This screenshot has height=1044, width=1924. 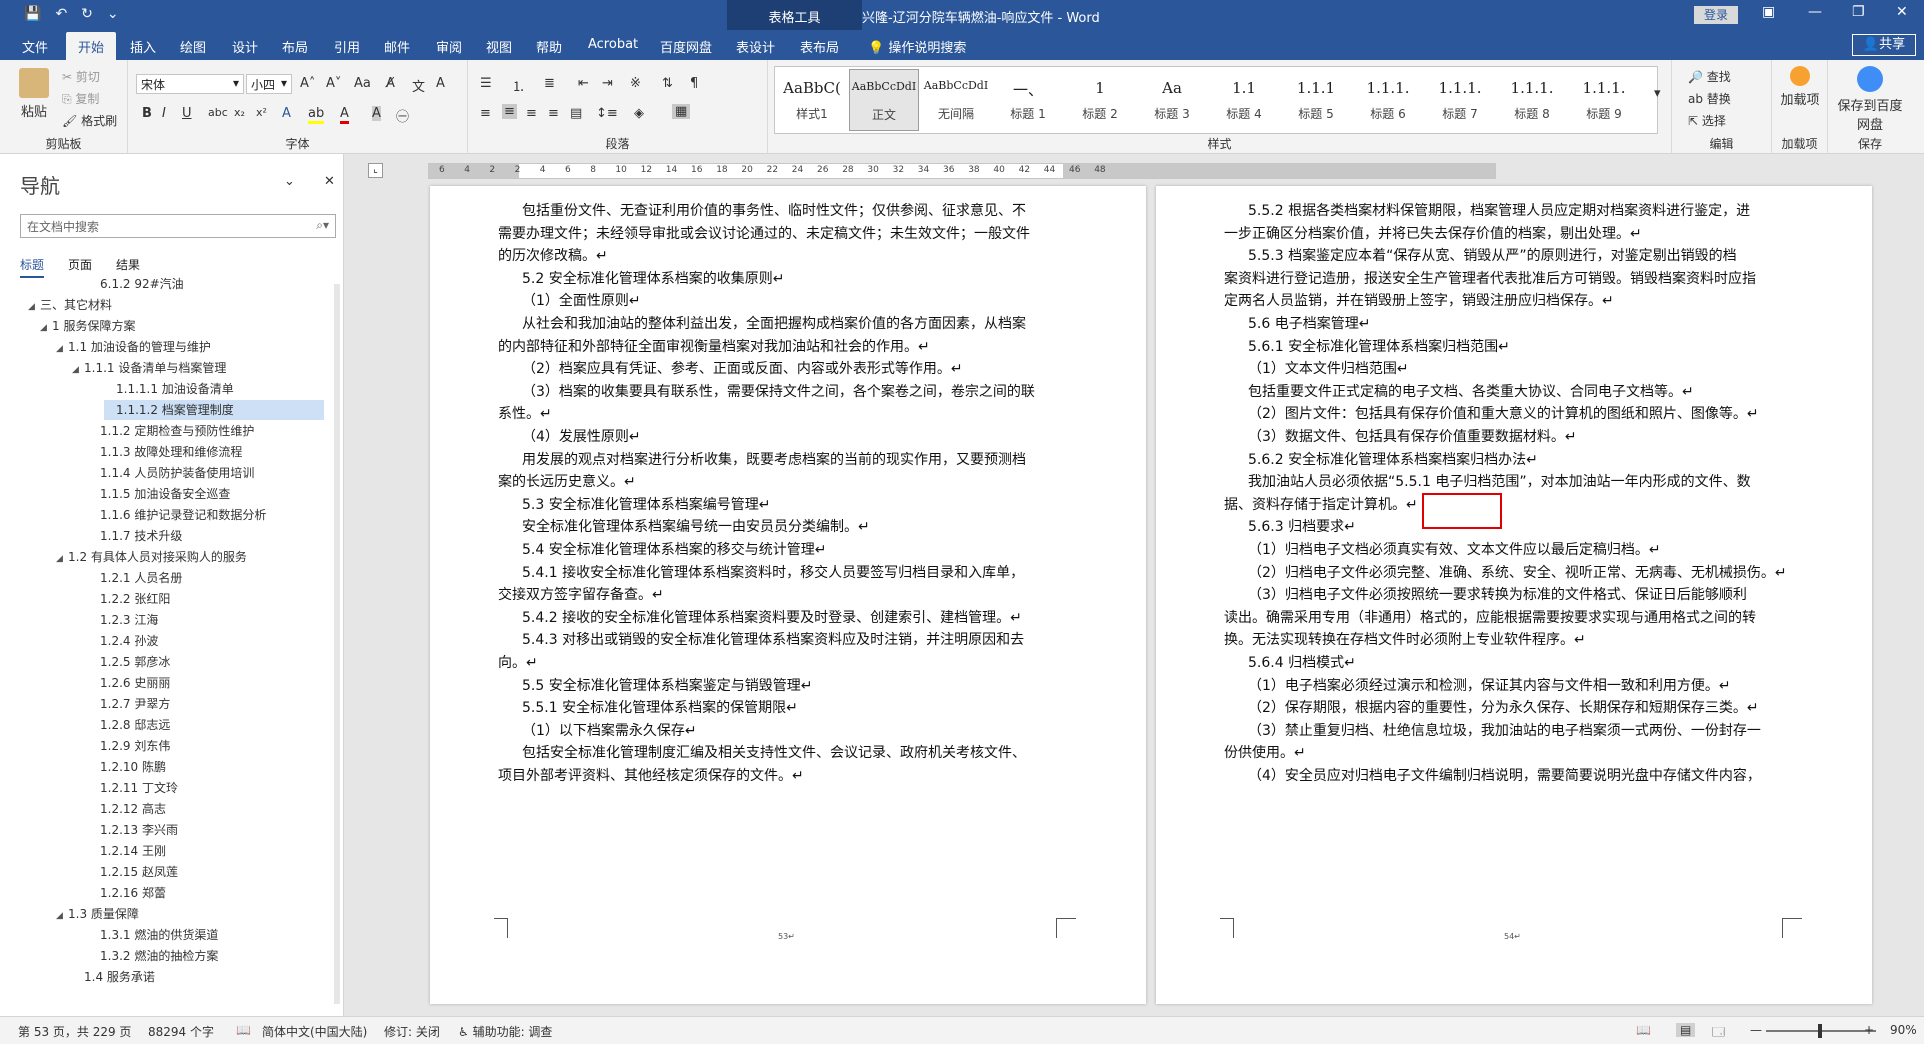 What do you see at coordinates (153, 935) in the screenshot?
I see `nav-item: 1.3.1 燃油的供货渠道` at bounding box center [153, 935].